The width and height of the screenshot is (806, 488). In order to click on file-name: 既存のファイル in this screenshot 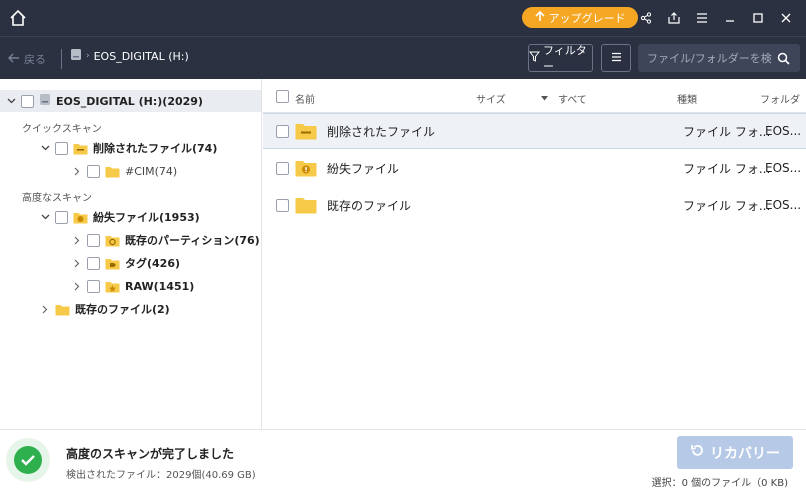, I will do `click(369, 205)`.